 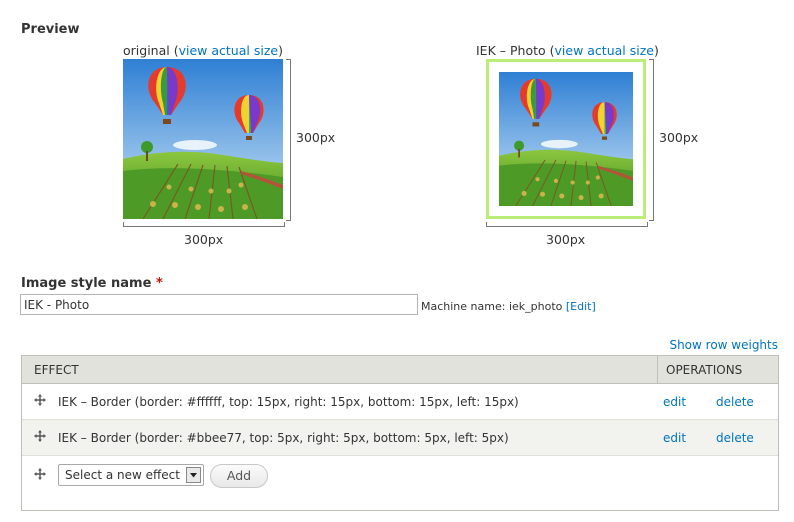 What do you see at coordinates (604, 50) in the screenshot?
I see `styled-view-actual-size-link: view actual size` at bounding box center [604, 50].